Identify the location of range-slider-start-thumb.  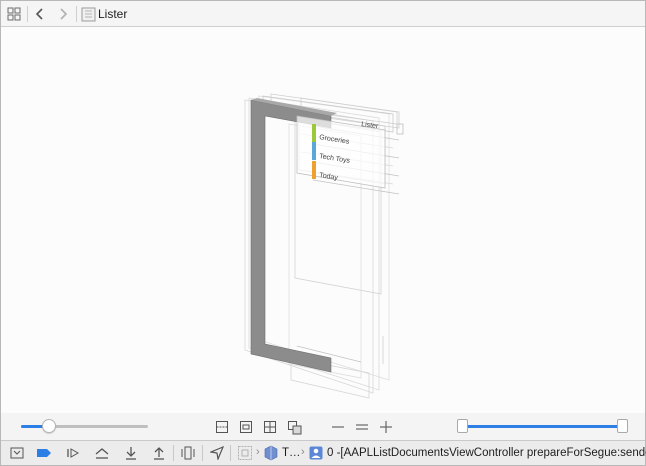
(462, 426).